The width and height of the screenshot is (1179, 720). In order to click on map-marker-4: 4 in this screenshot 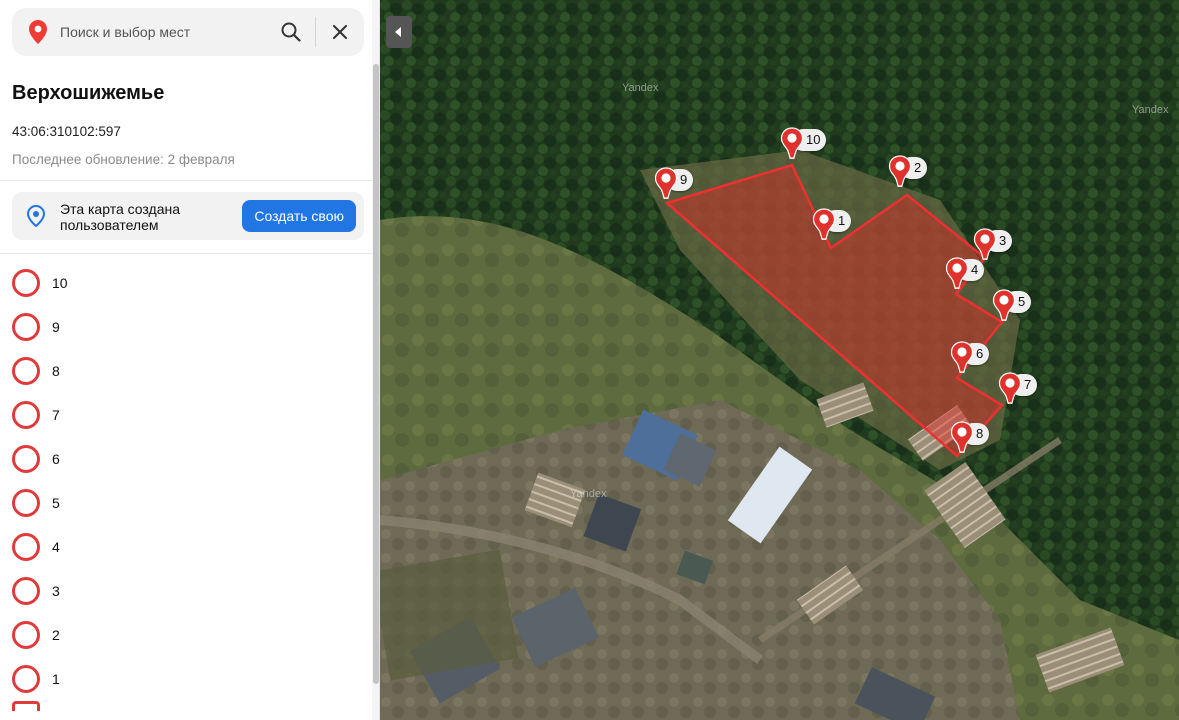, I will do `click(965, 273)`.